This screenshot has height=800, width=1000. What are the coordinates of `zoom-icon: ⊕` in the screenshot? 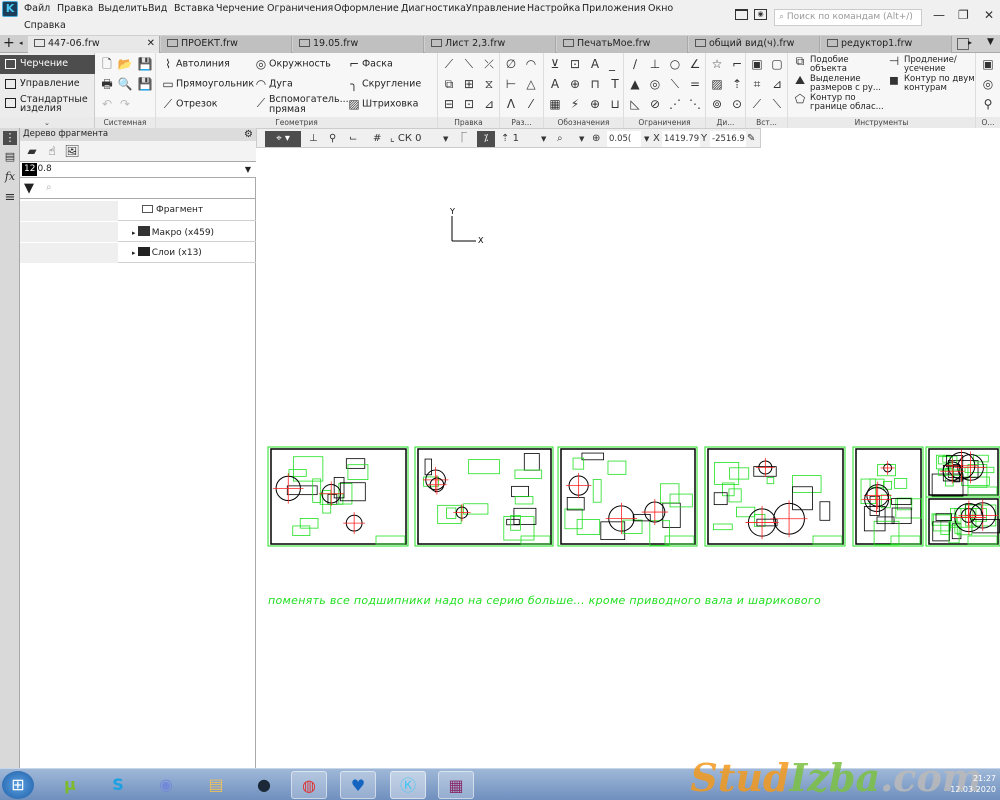 It's located at (596, 139).